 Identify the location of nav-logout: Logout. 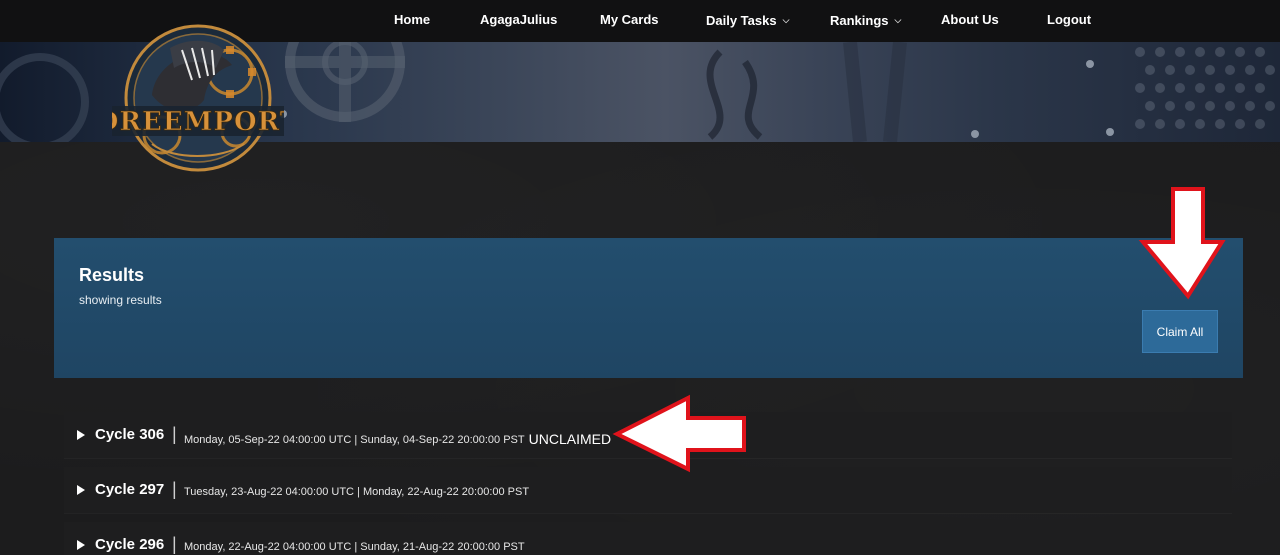
(1069, 20).